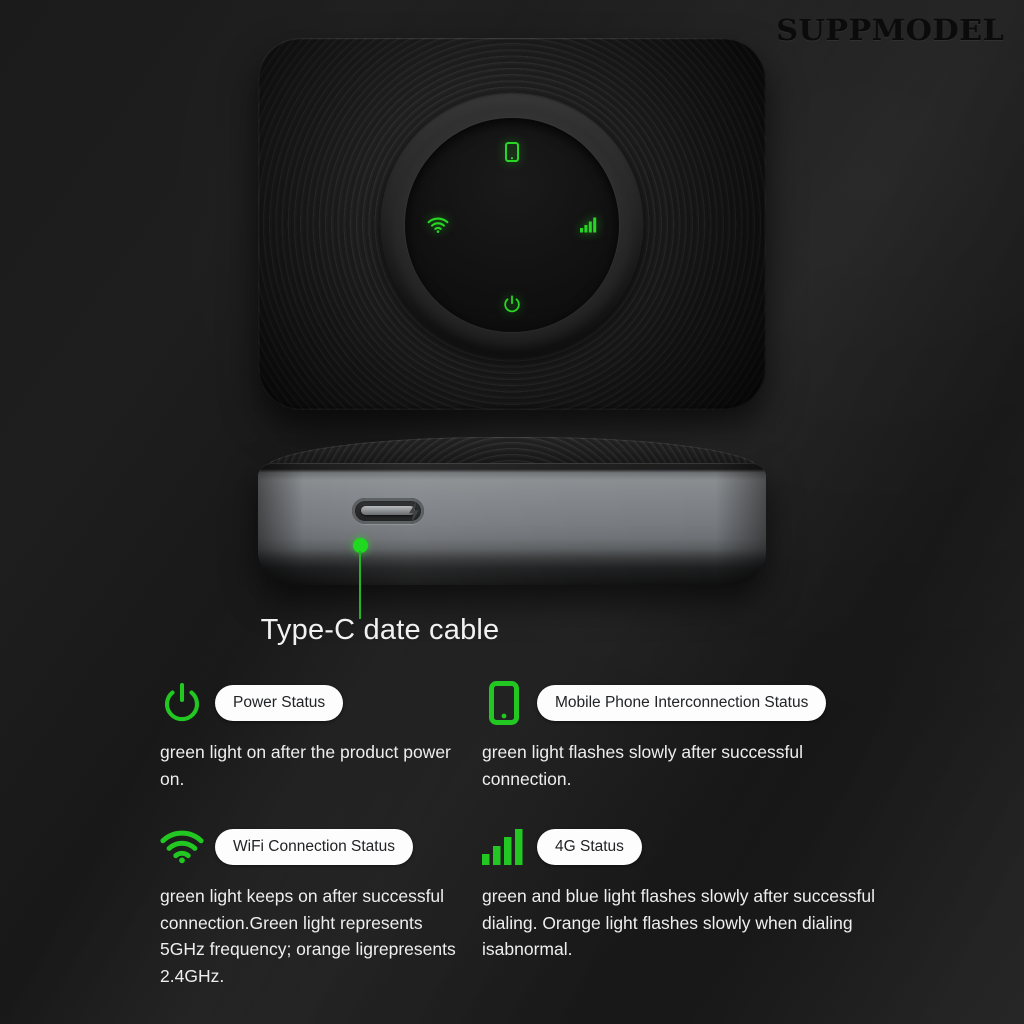 The image size is (1024, 1024). Describe the element at coordinates (360, 585) in the screenshot. I see `callout-leader-line` at that location.